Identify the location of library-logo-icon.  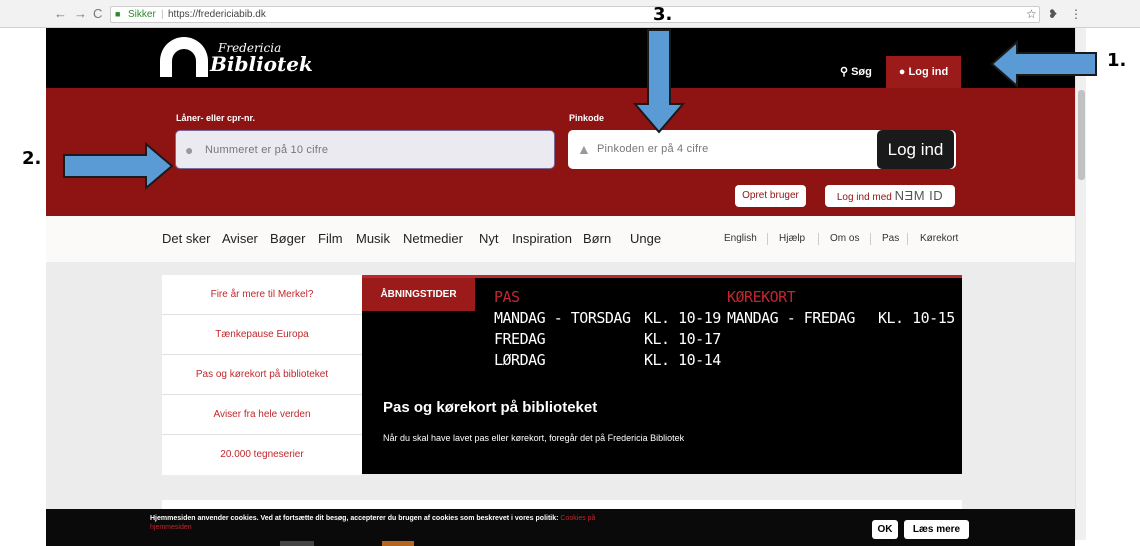
(184, 57).